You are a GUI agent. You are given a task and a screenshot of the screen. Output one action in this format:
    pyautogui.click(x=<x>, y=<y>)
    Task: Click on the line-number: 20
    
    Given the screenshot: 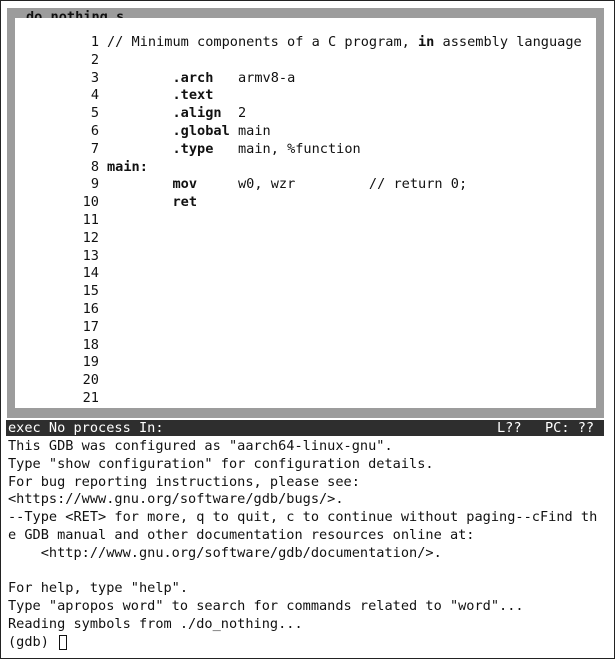 What is the action you would take?
    pyautogui.click(x=90, y=380)
    